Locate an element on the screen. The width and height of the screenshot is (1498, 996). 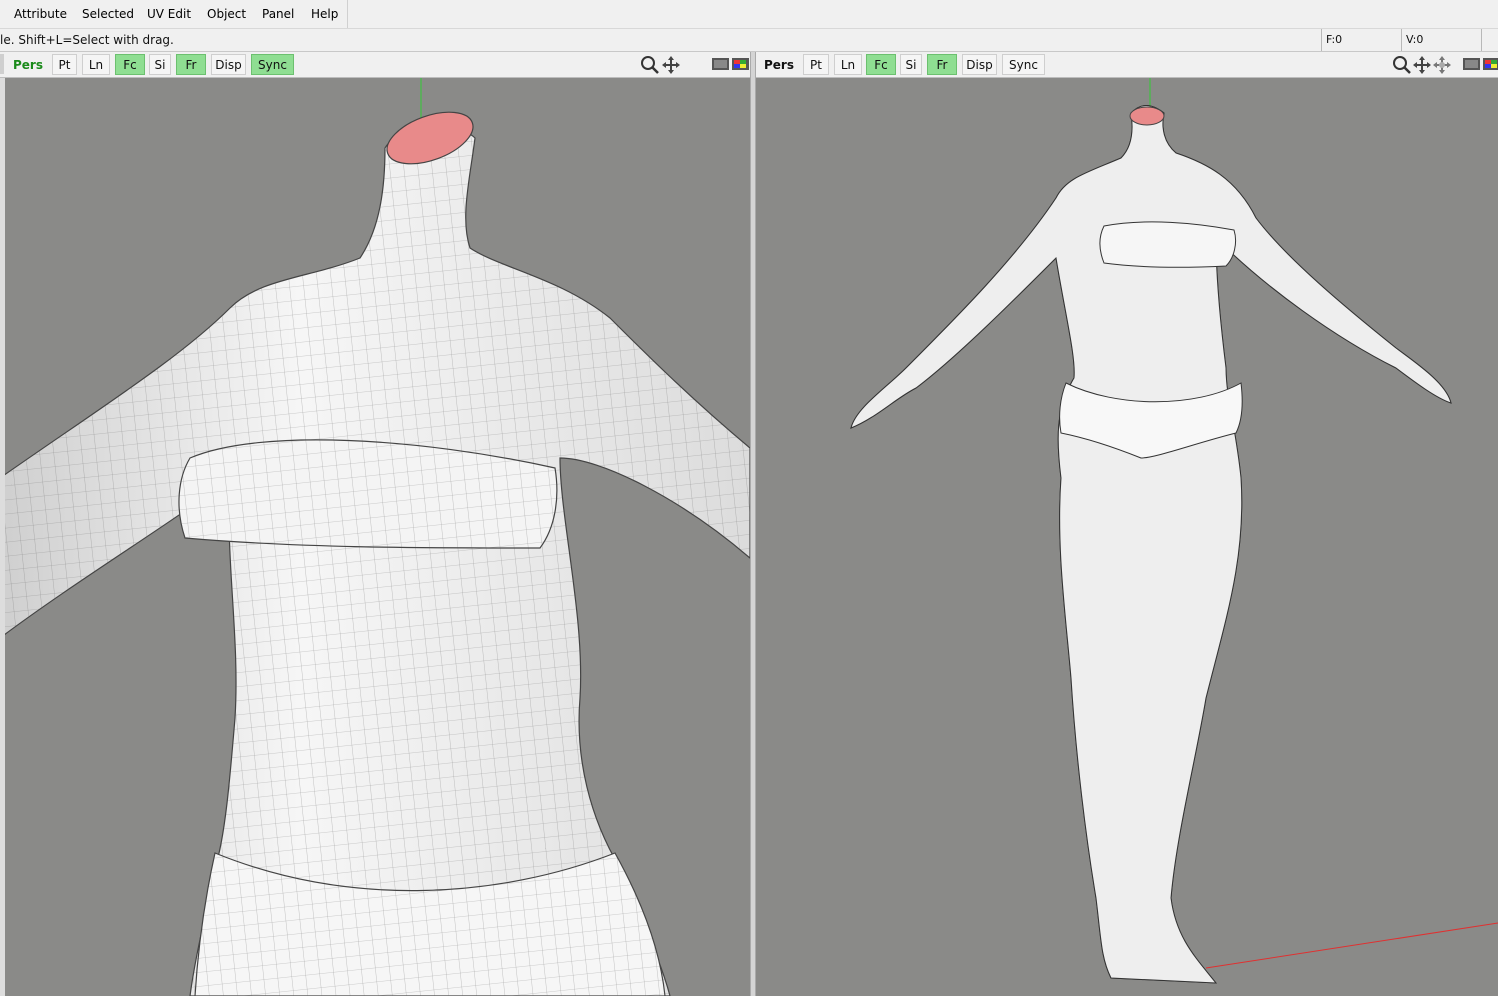
status-extra-cell is located at coordinates (1489, 40).